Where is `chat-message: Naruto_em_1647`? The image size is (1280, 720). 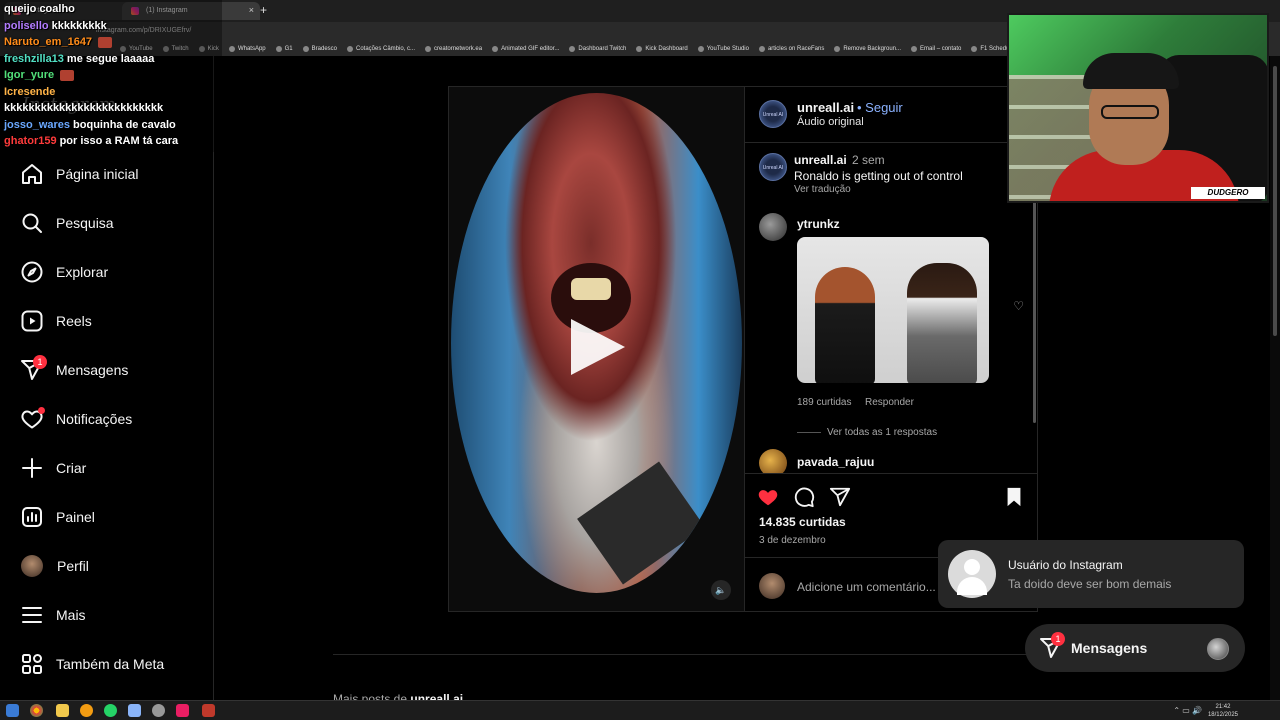
chat-message: Naruto_em_1647 is located at coordinates (58, 42).